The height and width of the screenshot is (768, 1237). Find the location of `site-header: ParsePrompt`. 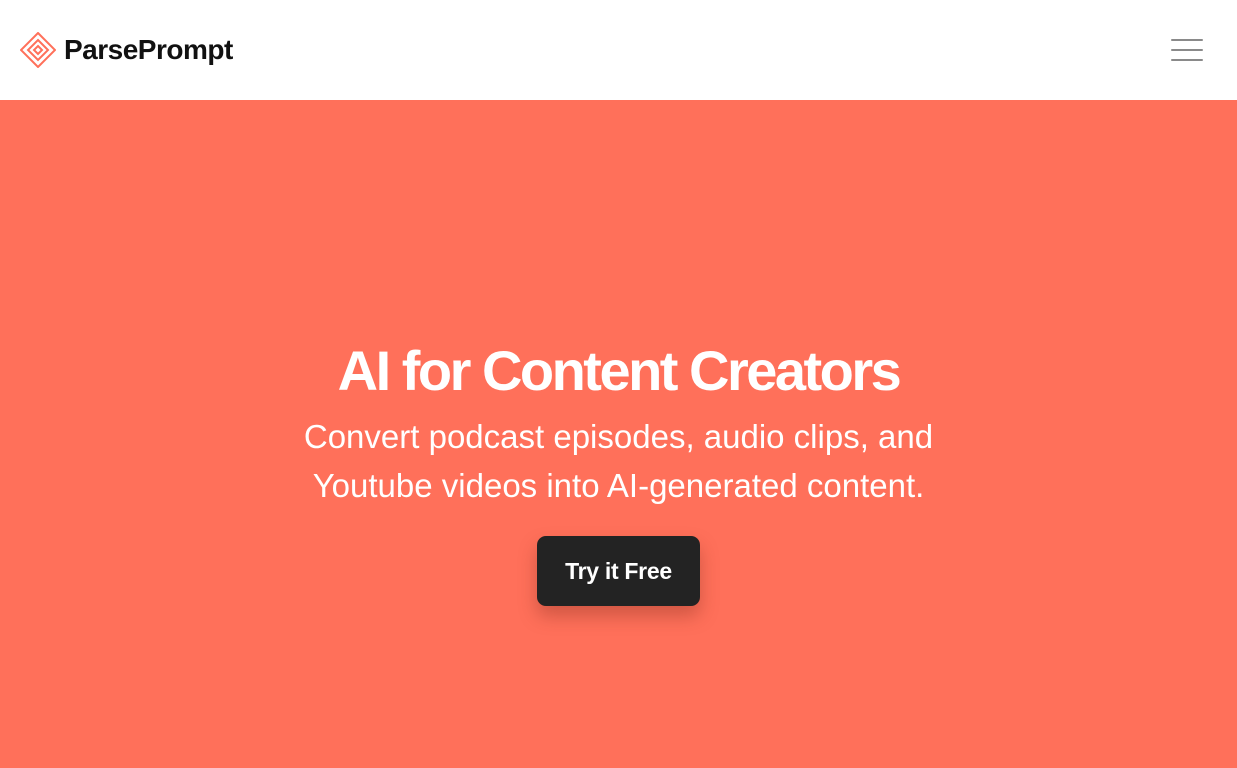

site-header: ParsePrompt is located at coordinates (618, 50).